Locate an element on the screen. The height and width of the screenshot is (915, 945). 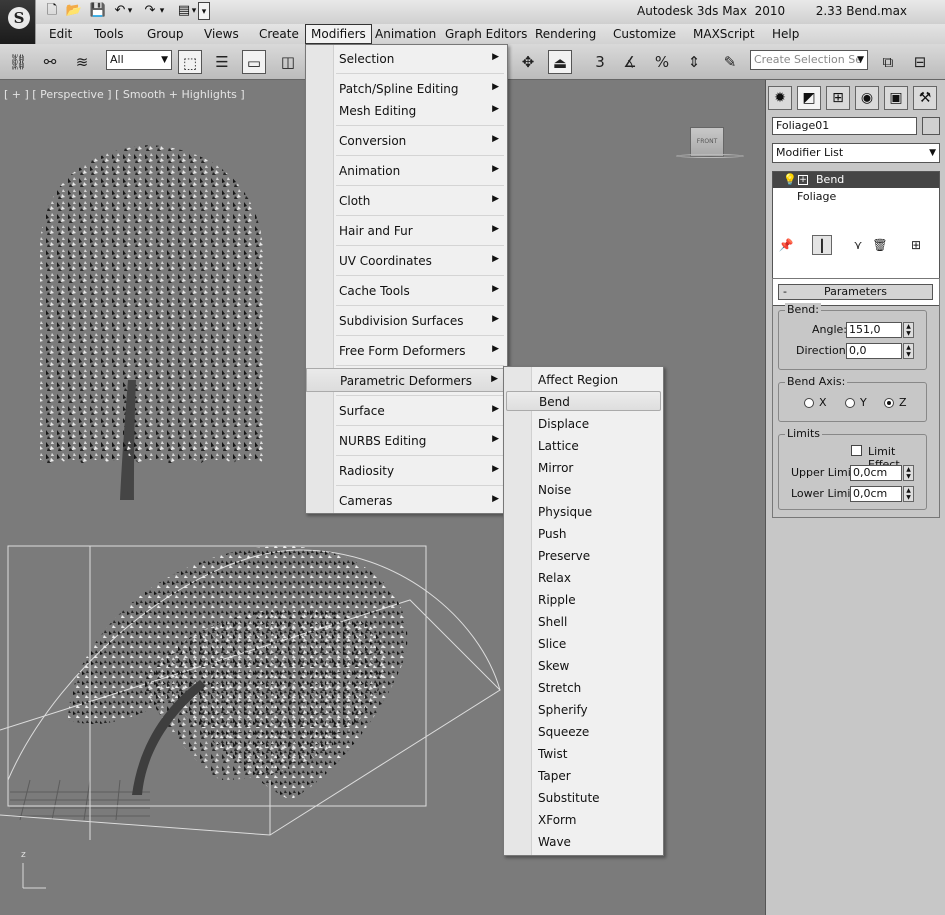
submenu-item-mirror: Mirror is located at coordinates (583, 468).